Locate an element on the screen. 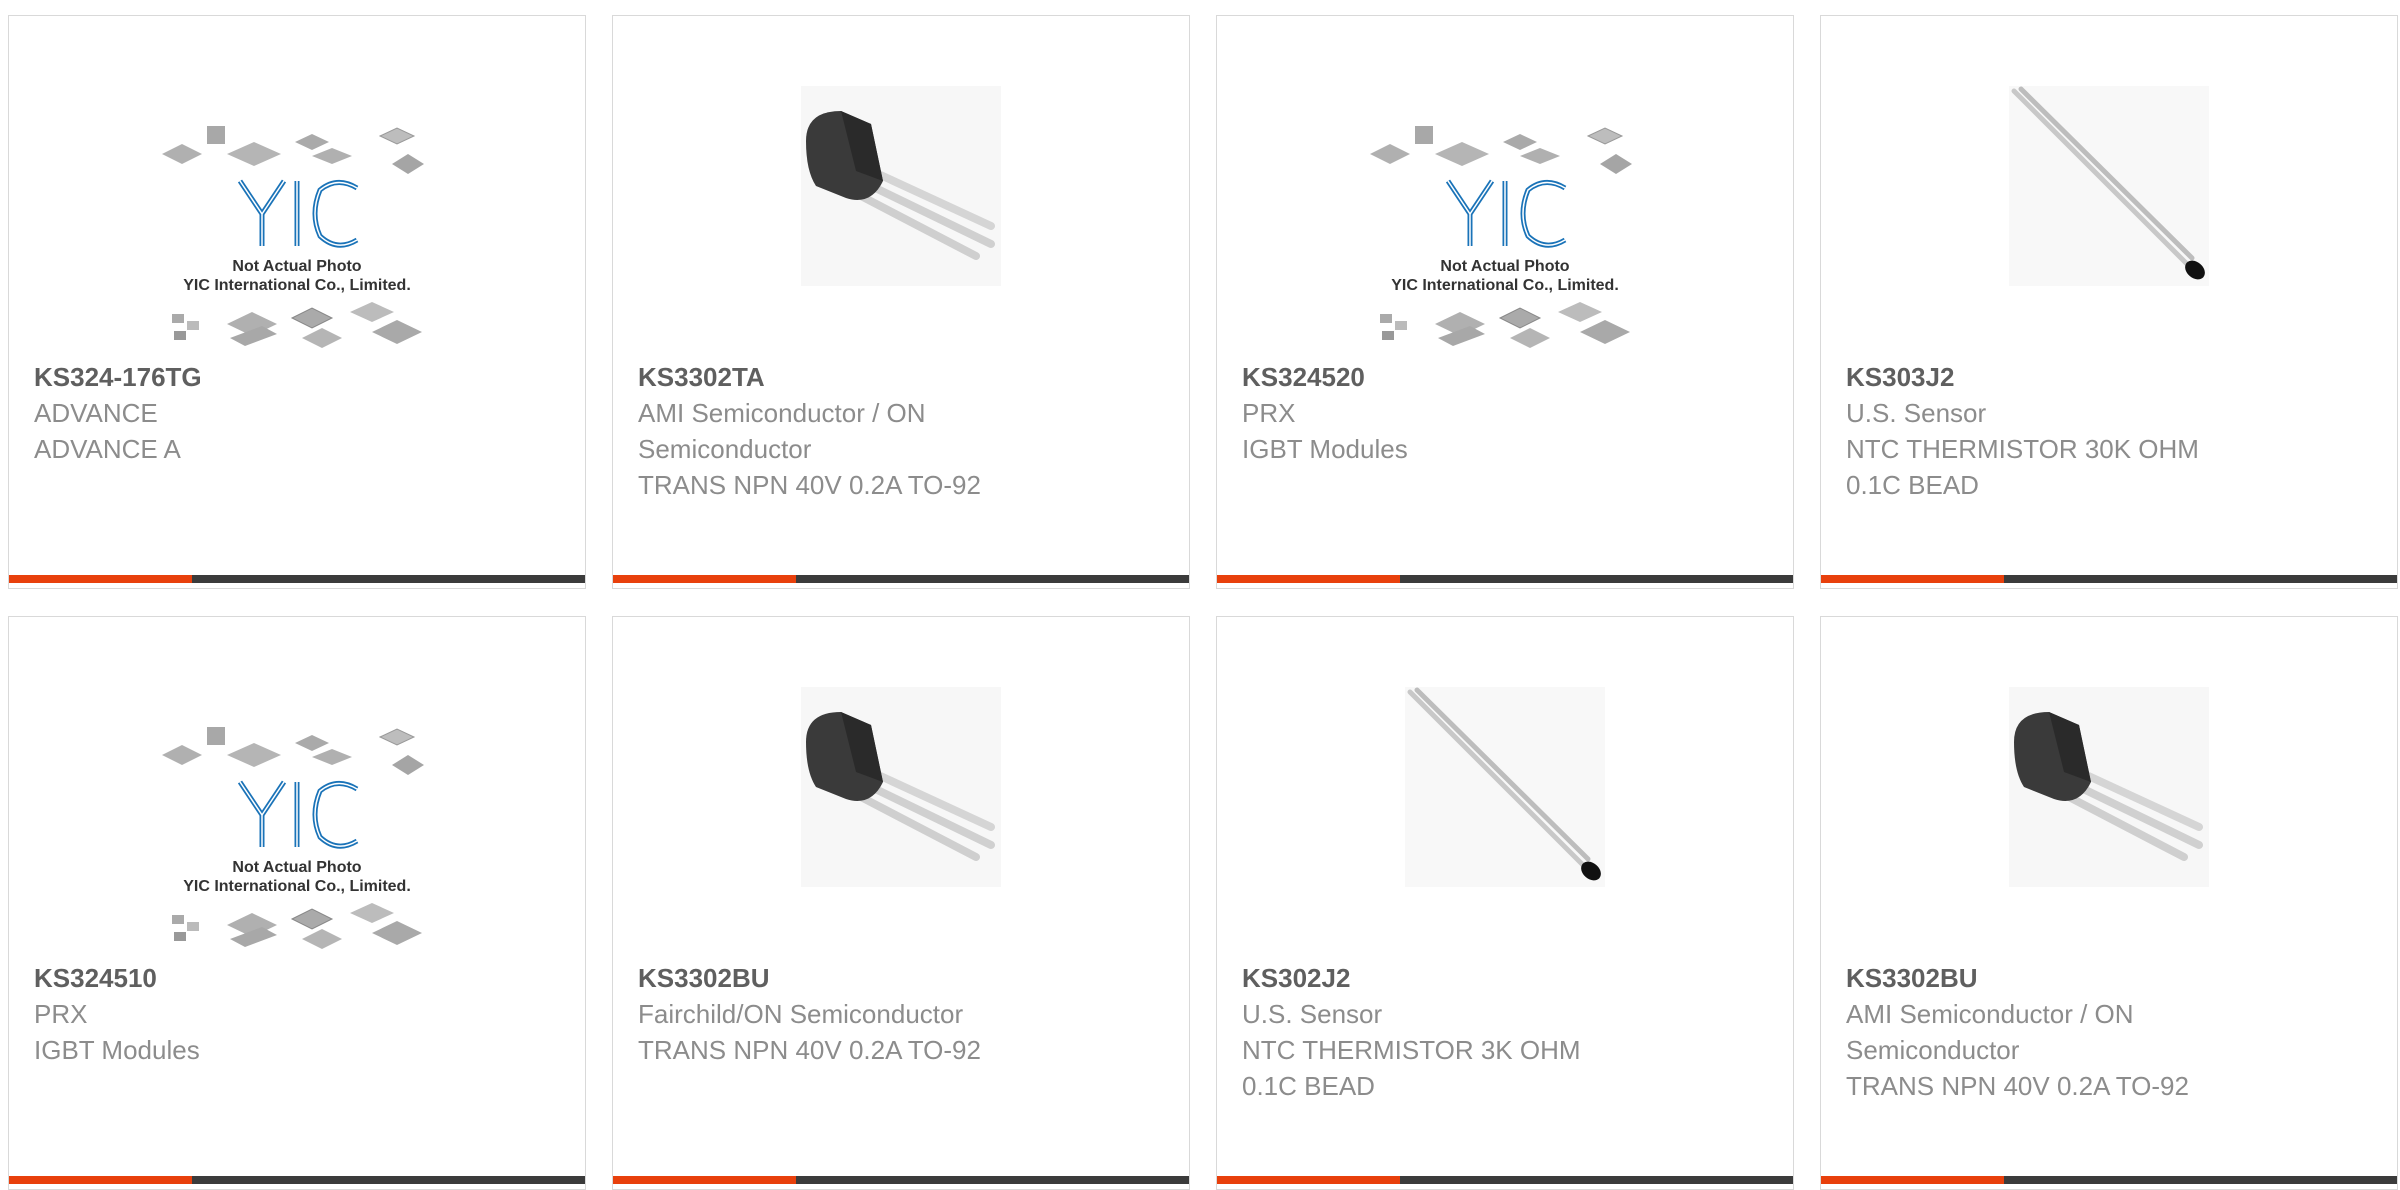  product-detail-line: NTC THERMISTOR 3K OHM is located at coordinates (1411, 1050).